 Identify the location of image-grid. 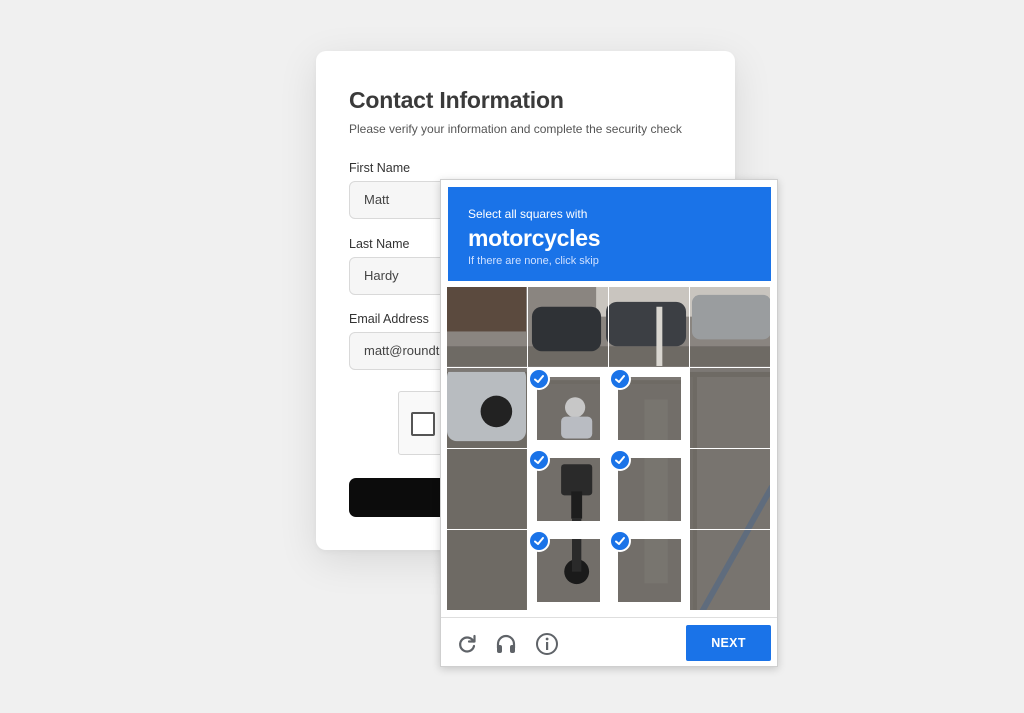
(610, 450).